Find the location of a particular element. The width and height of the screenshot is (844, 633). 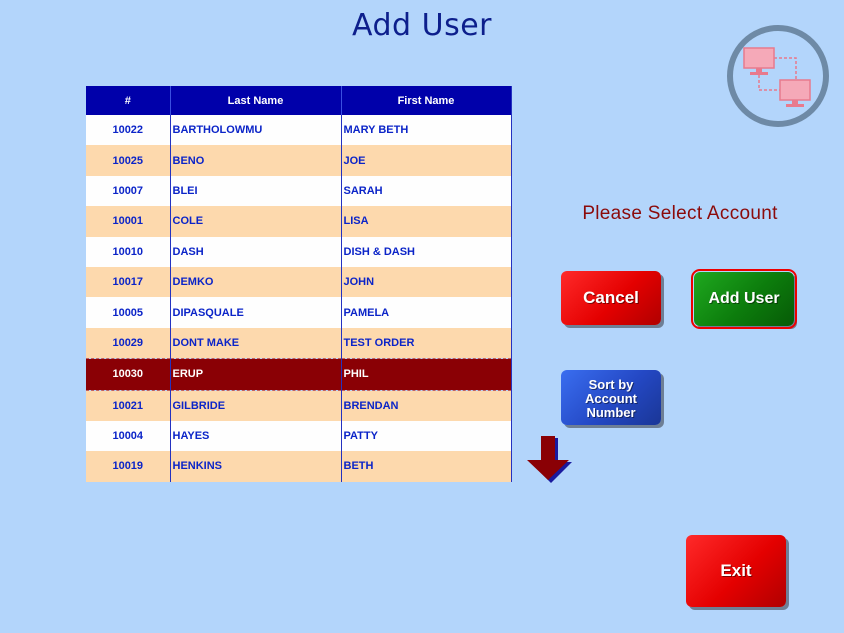

table-row: 10025 BENO JOE is located at coordinates (299, 160).